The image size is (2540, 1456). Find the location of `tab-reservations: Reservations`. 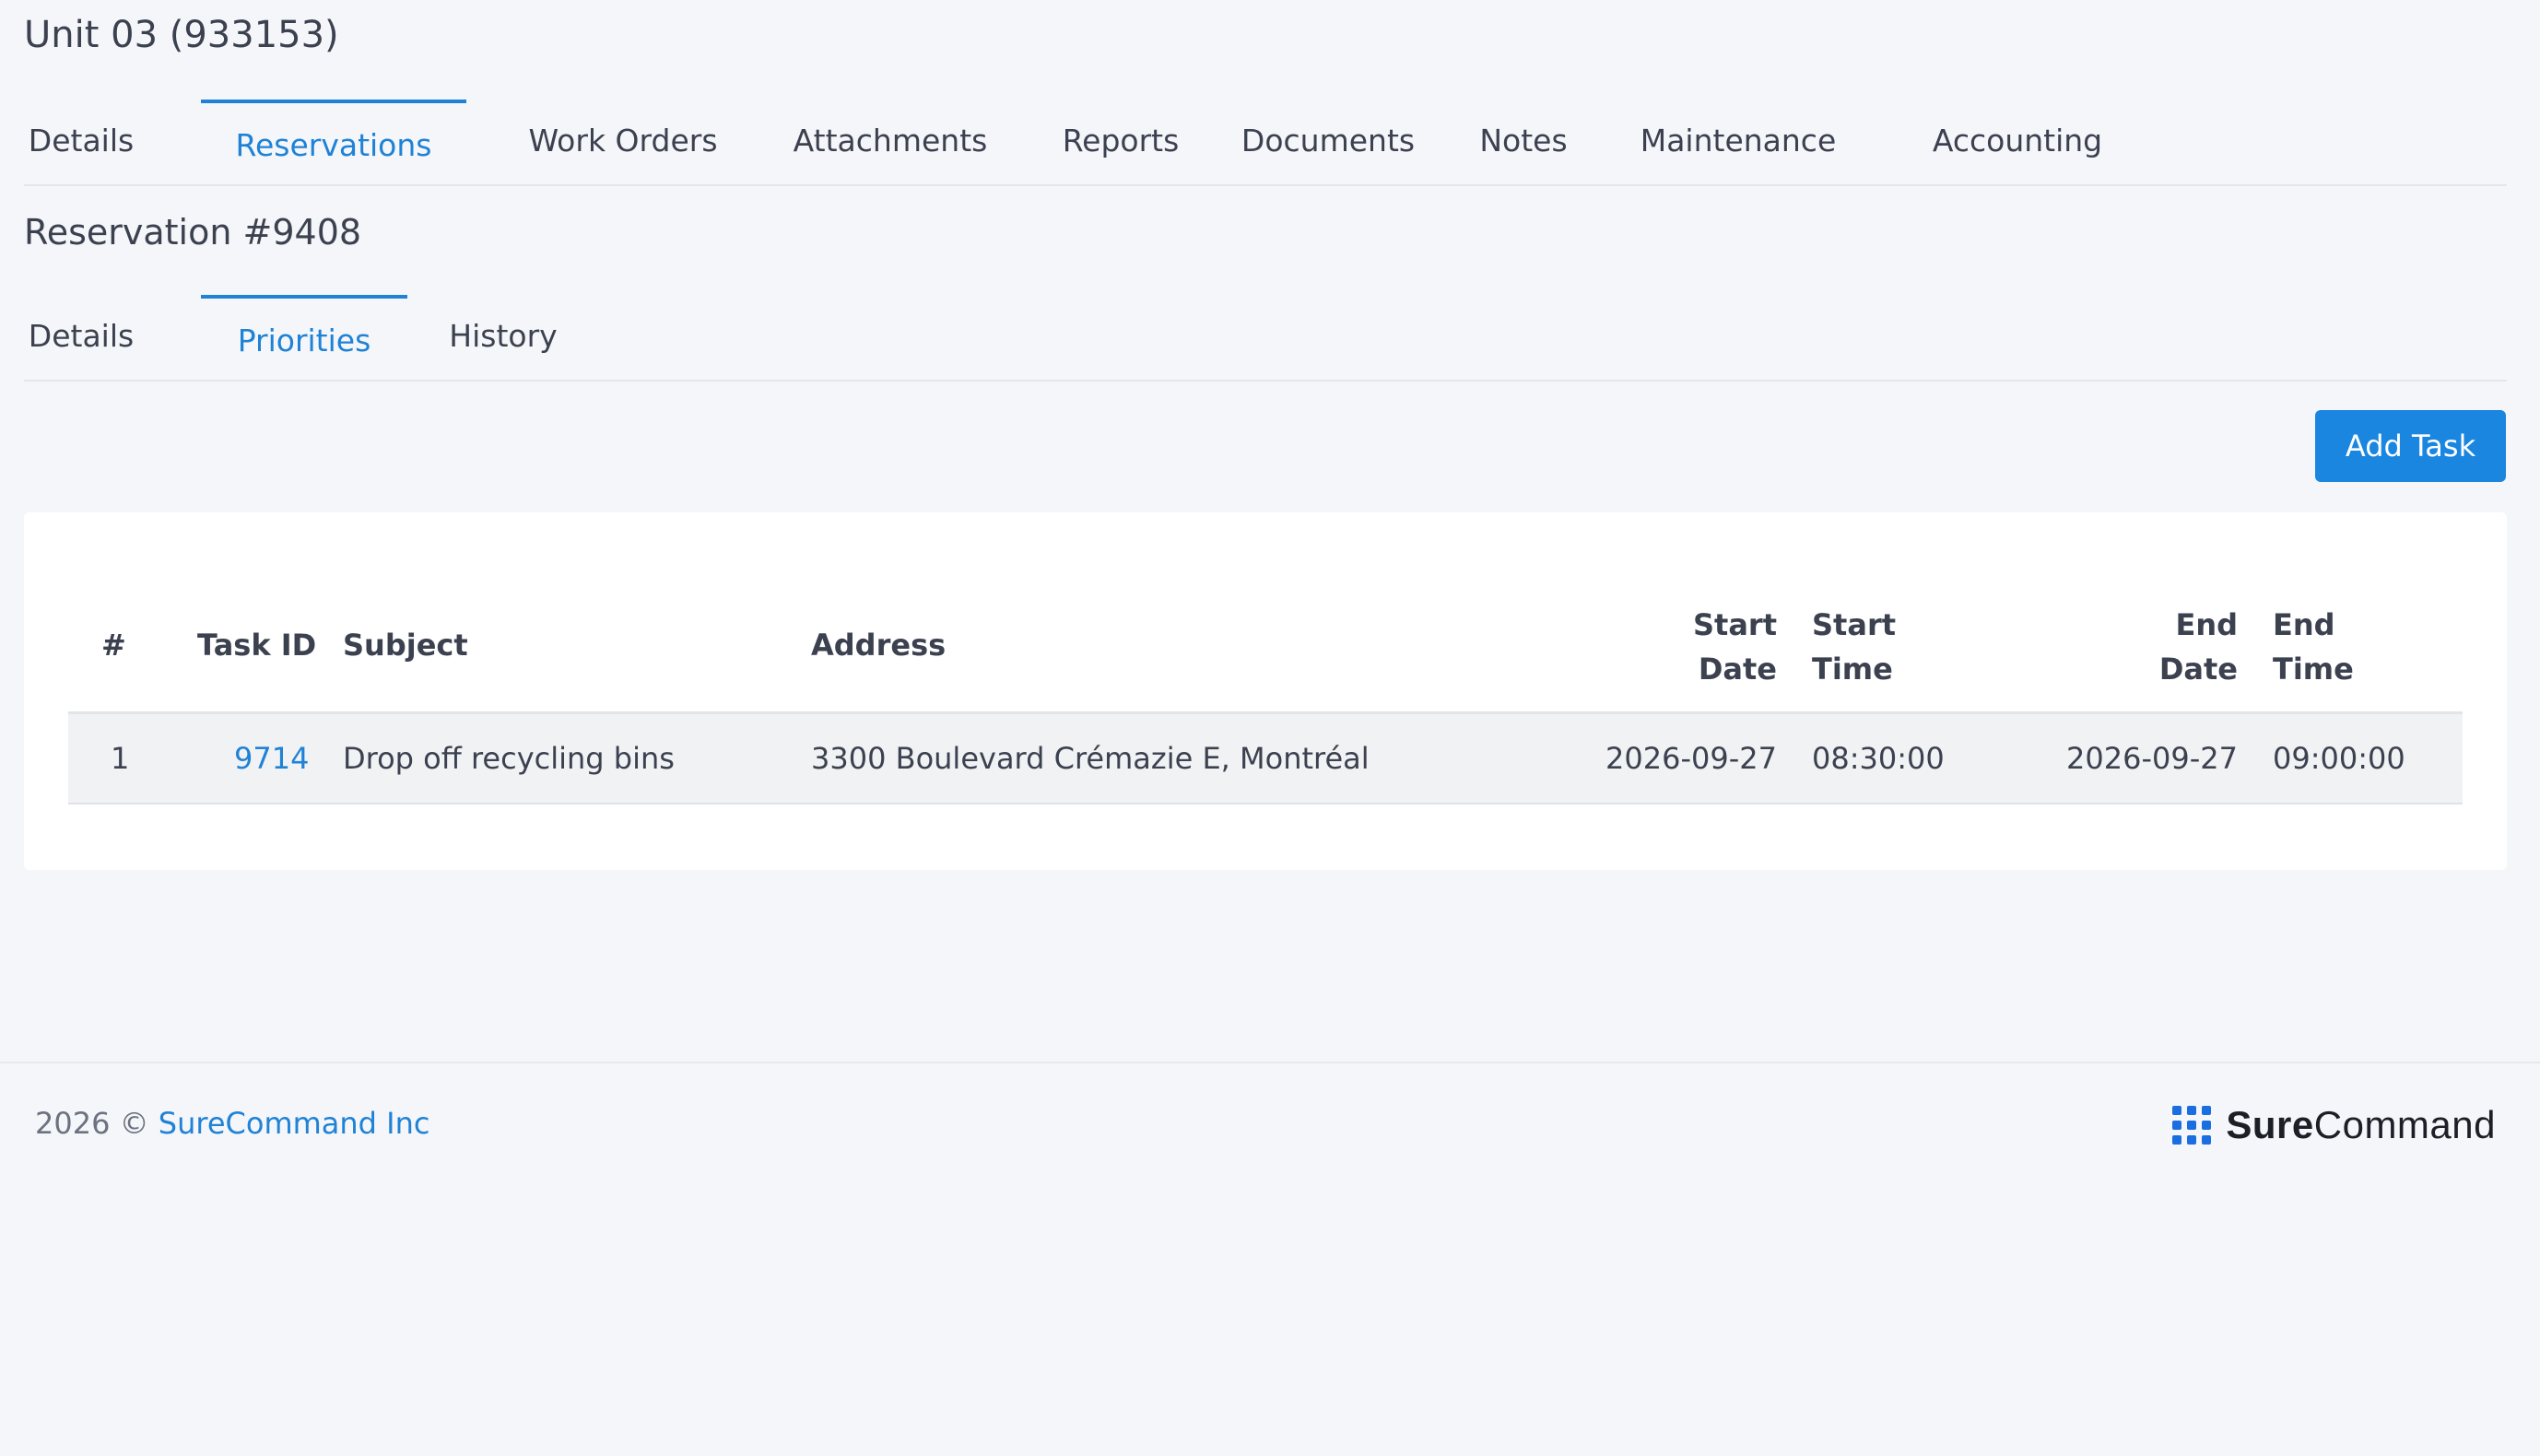

tab-reservations: Reservations is located at coordinates (333, 143).